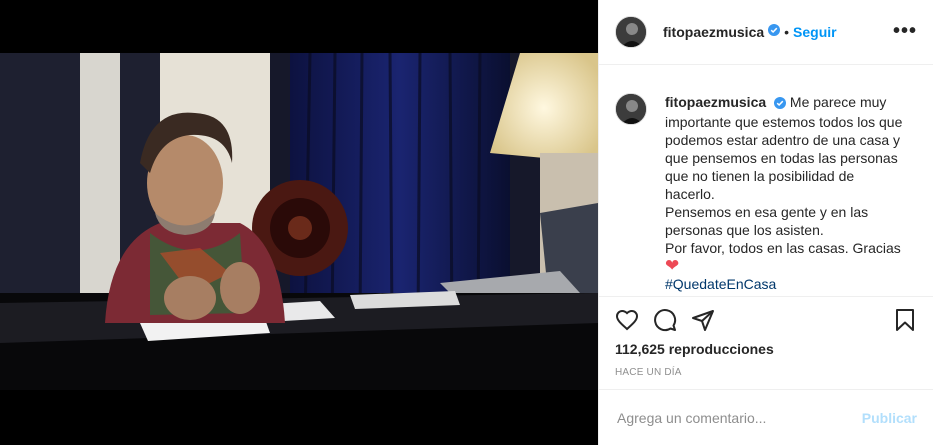  I want to click on caption-line: Por favor, todos en las casas. Gracias, so click(783, 248).